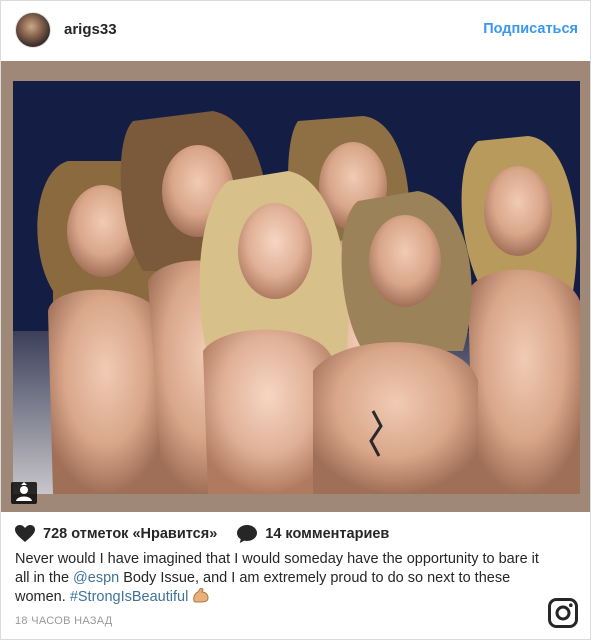 The image size is (591, 640). What do you see at coordinates (129, 597) in the screenshot?
I see `hashtag-link: #StrongIsBeautiful` at bounding box center [129, 597].